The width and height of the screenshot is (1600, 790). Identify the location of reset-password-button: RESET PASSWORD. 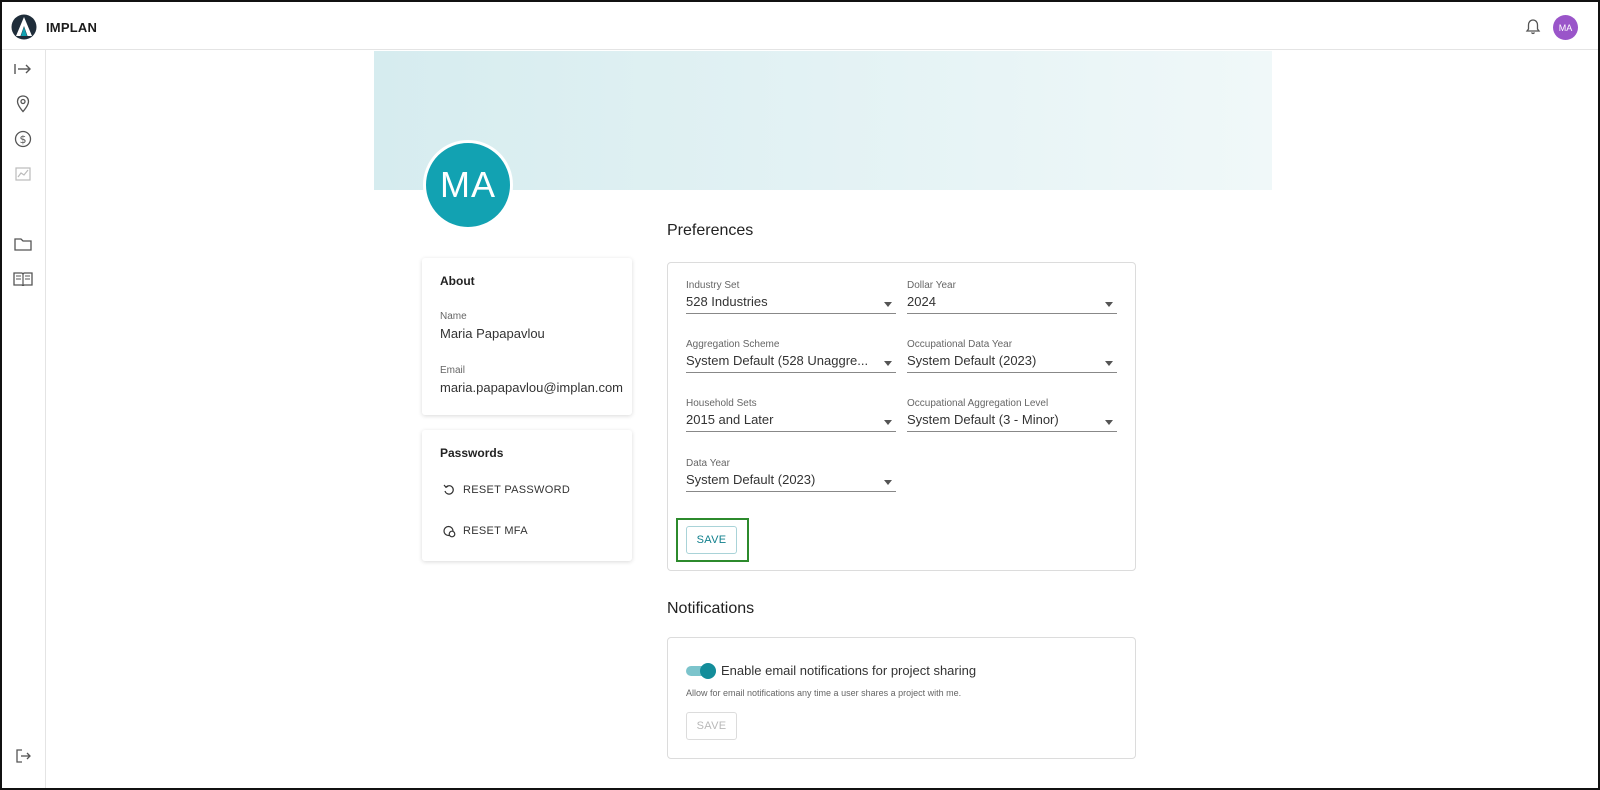
(506, 490).